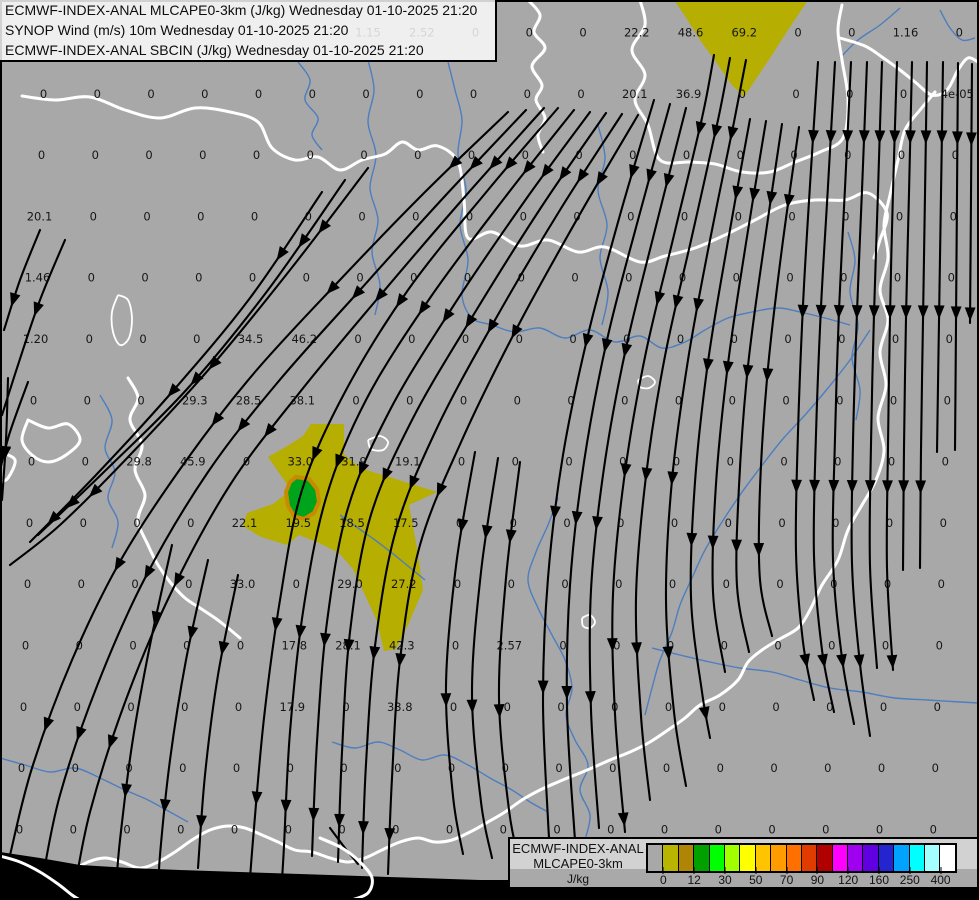 This screenshot has width=979, height=900. What do you see at coordinates (578, 863) in the screenshot?
I see `legend-title-line2: MLCAPE0-3km` at bounding box center [578, 863].